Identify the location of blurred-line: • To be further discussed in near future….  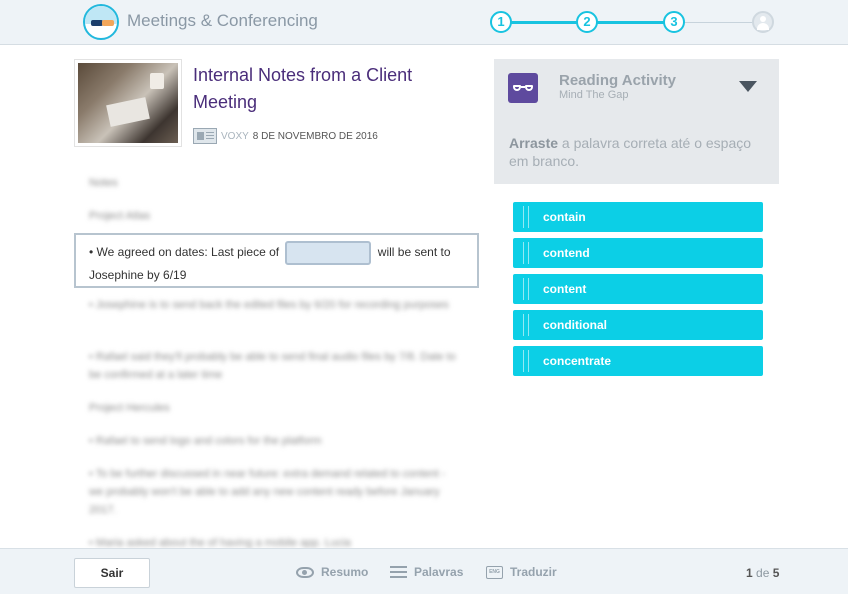
(267, 492).